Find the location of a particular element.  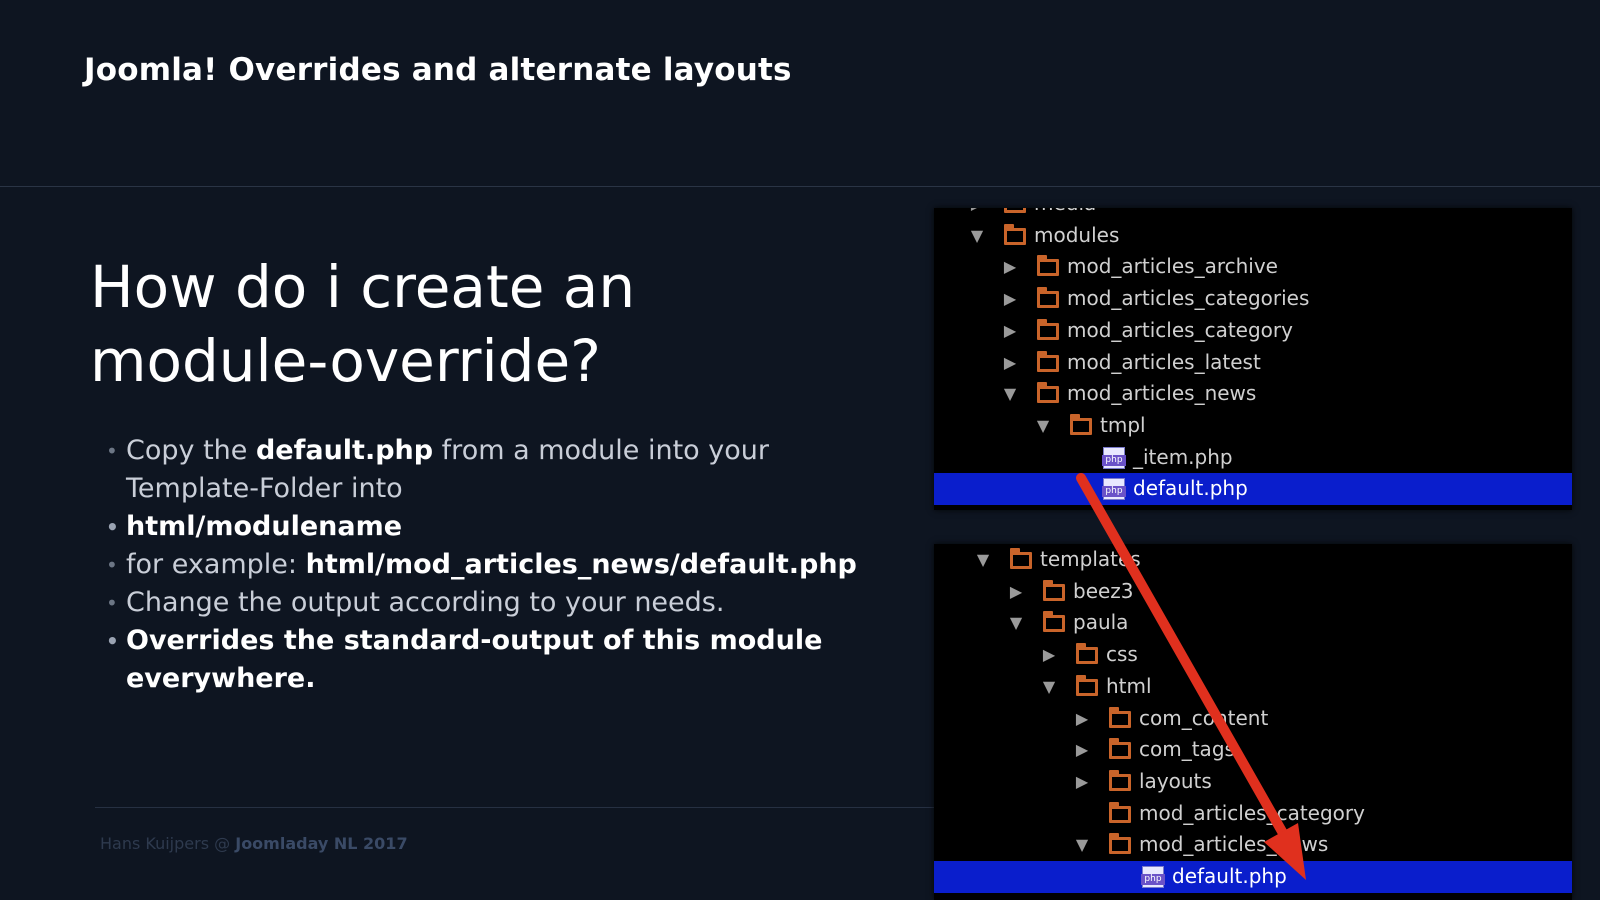

tree-folder-row: ▼ tmpl is located at coordinates (1253, 426).